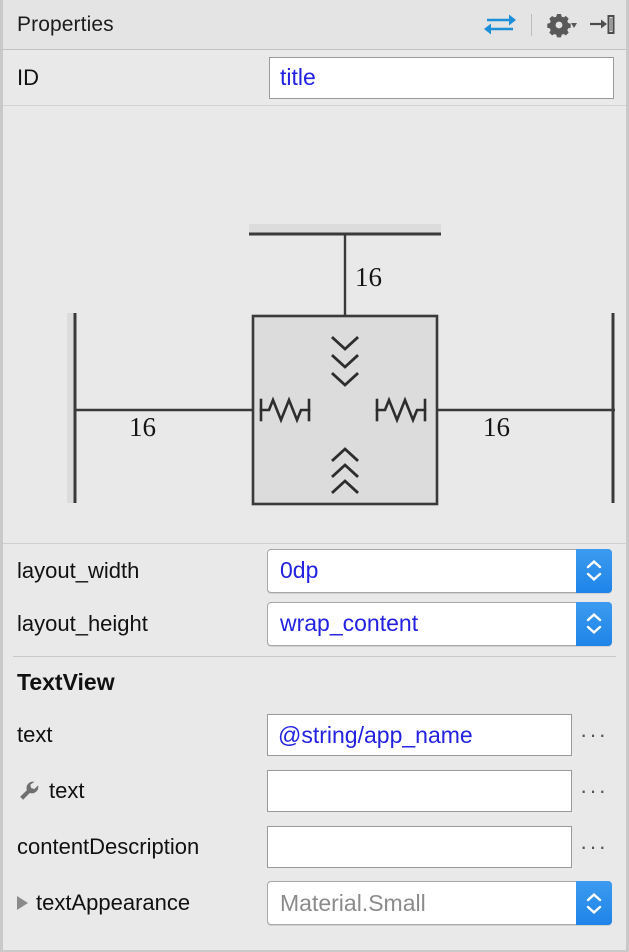 The width and height of the screenshot is (629, 952). What do you see at coordinates (353, 902) in the screenshot?
I see `text-appearance-value: Material.Small` at bounding box center [353, 902].